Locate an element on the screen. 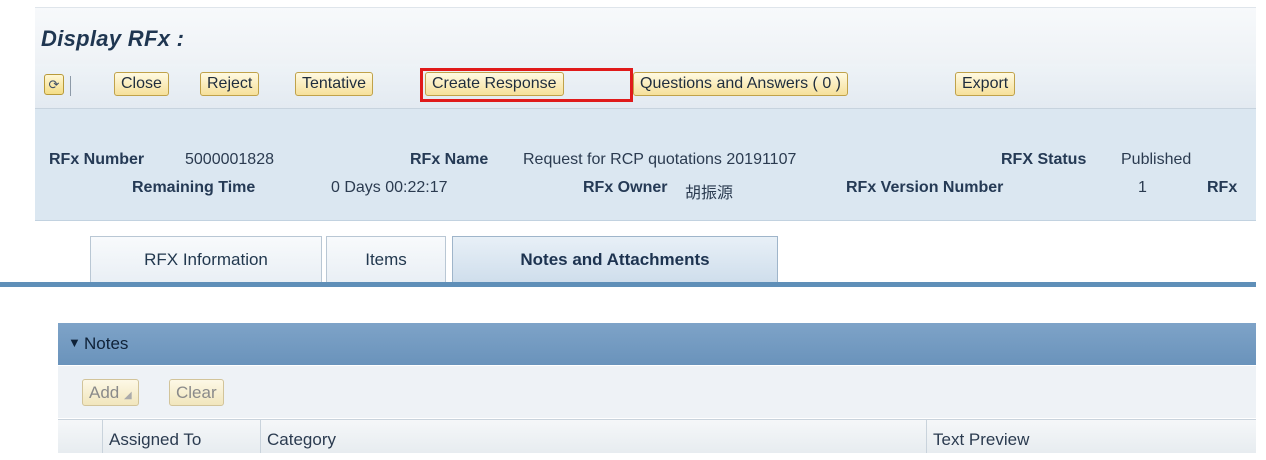 Image resolution: width=1266 pixels, height=460 pixels. tab-baseline is located at coordinates (628, 284).